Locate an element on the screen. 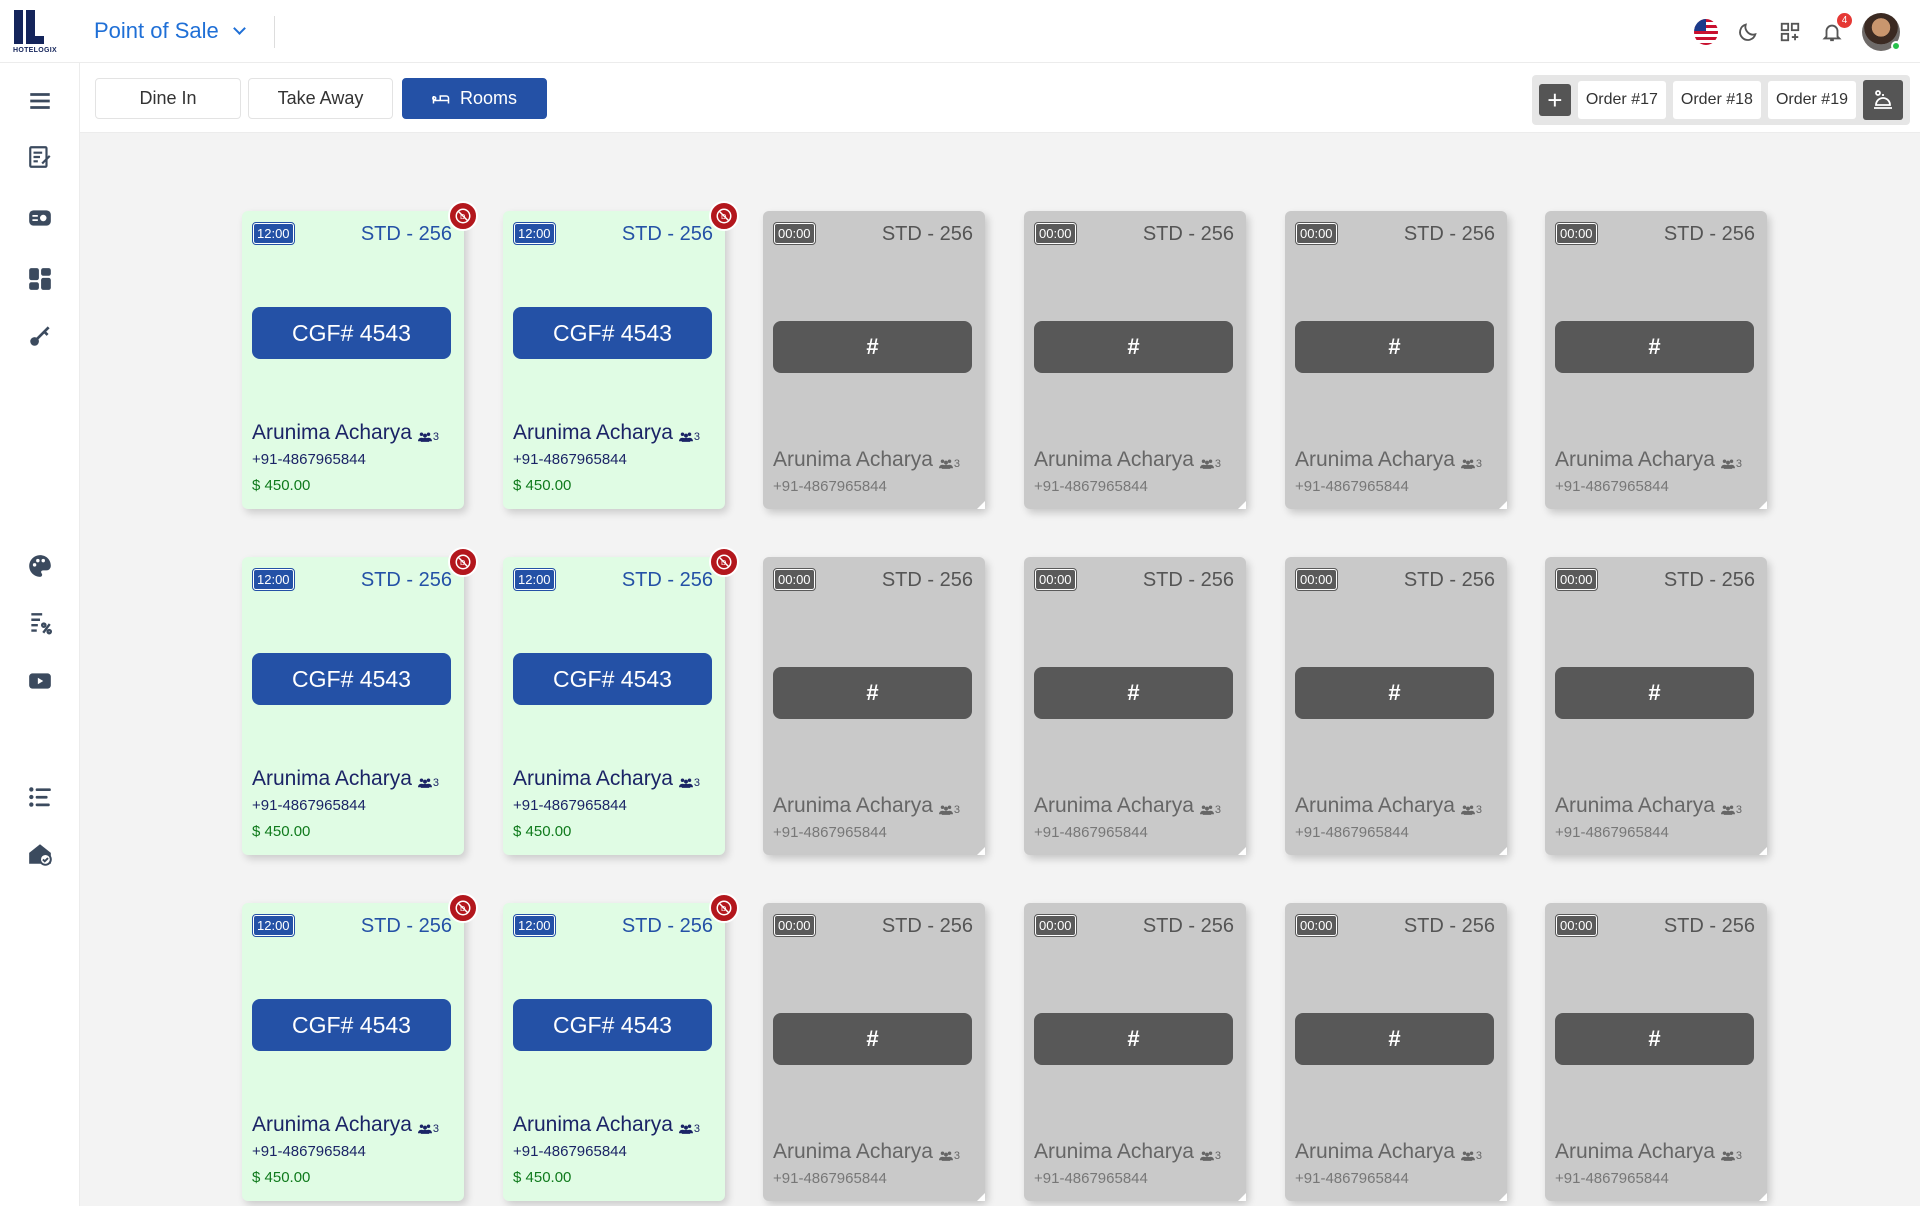 Image resolution: width=1920 pixels, height=1206 pixels. notifications-button: 4 is located at coordinates (1836, 28).